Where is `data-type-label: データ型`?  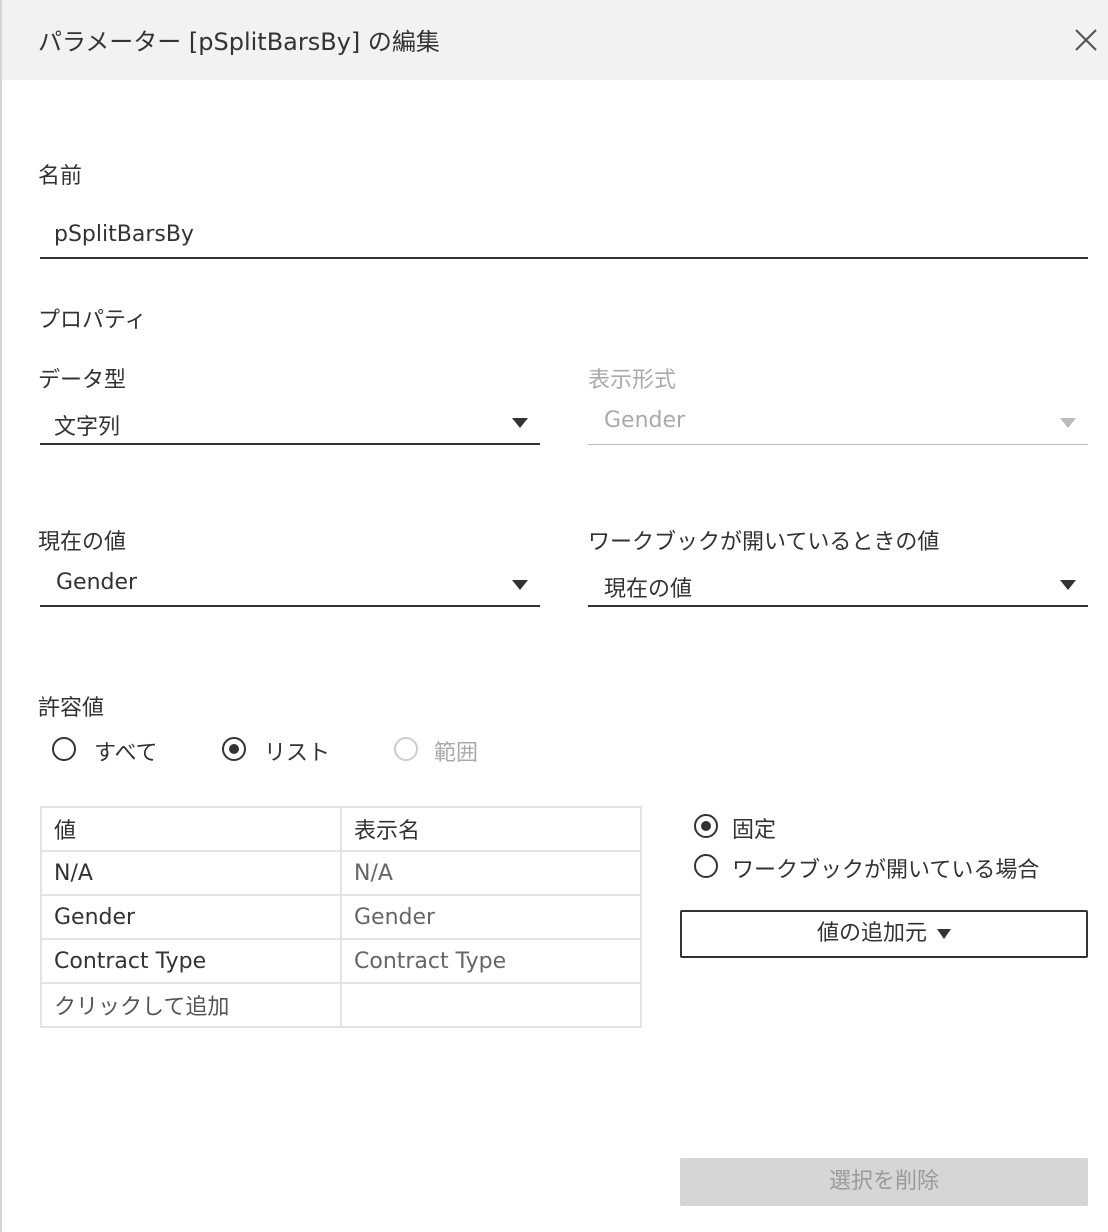
data-type-label: データ型 is located at coordinates (82, 380).